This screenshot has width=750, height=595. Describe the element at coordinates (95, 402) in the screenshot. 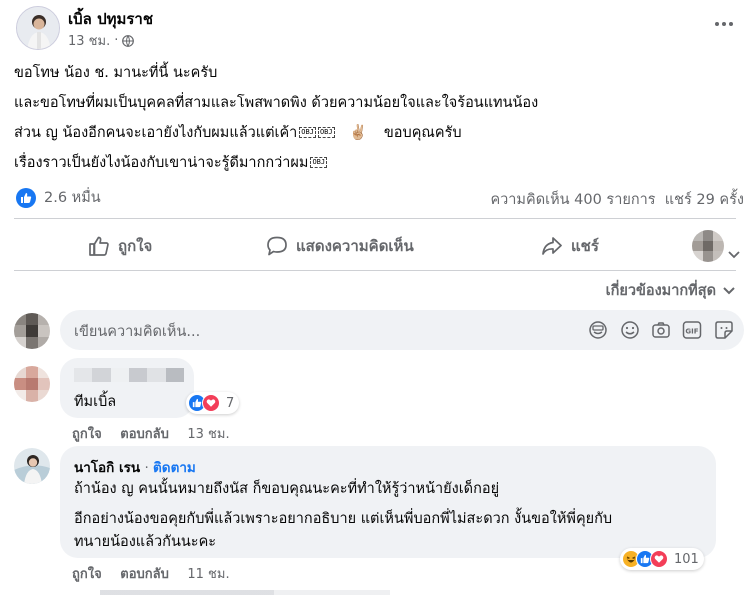

I see `comment-text: ทีมเบิ้ล` at that location.